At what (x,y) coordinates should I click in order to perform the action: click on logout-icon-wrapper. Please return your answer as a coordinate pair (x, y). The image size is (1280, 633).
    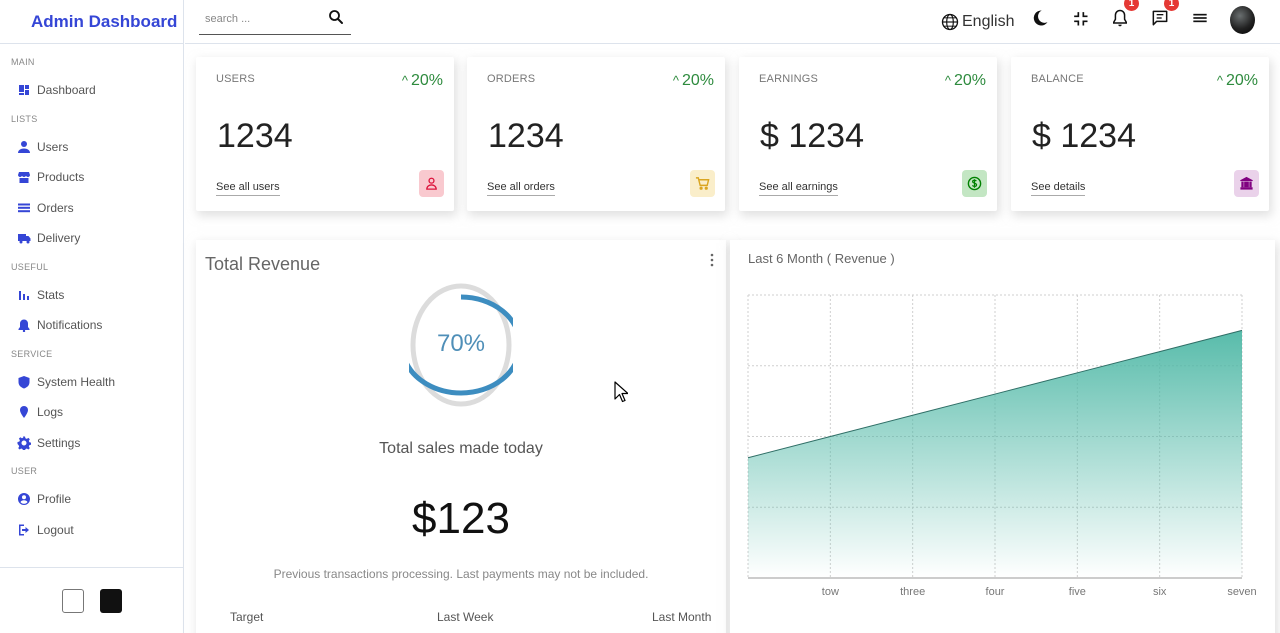
    Looking at the image, I should click on (24, 530).